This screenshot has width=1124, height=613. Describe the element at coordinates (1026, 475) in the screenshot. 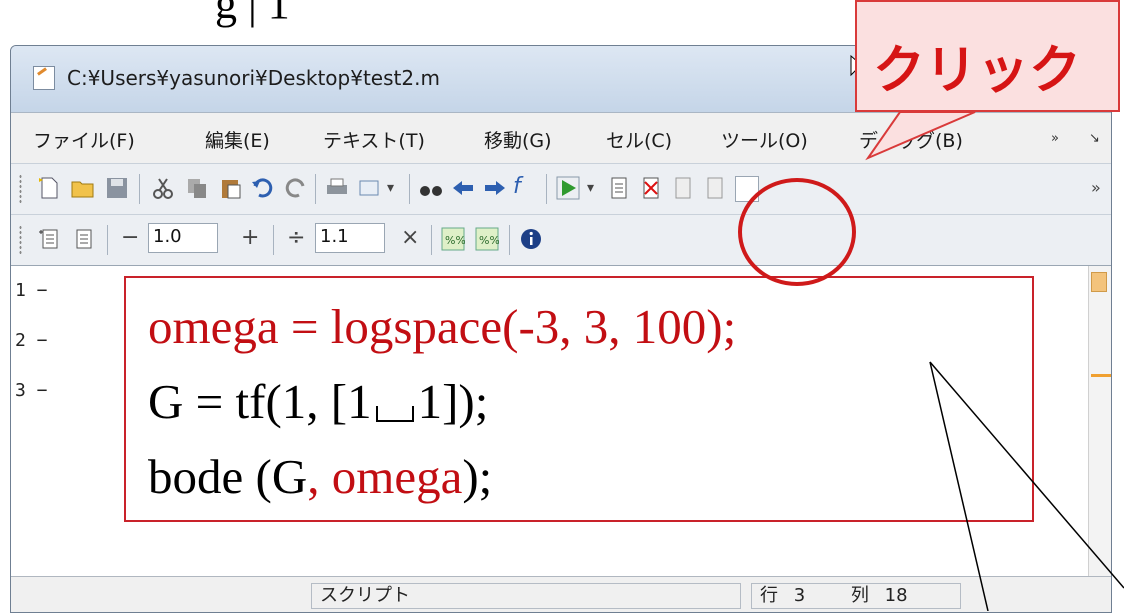

I see `pointer-line-right` at that location.